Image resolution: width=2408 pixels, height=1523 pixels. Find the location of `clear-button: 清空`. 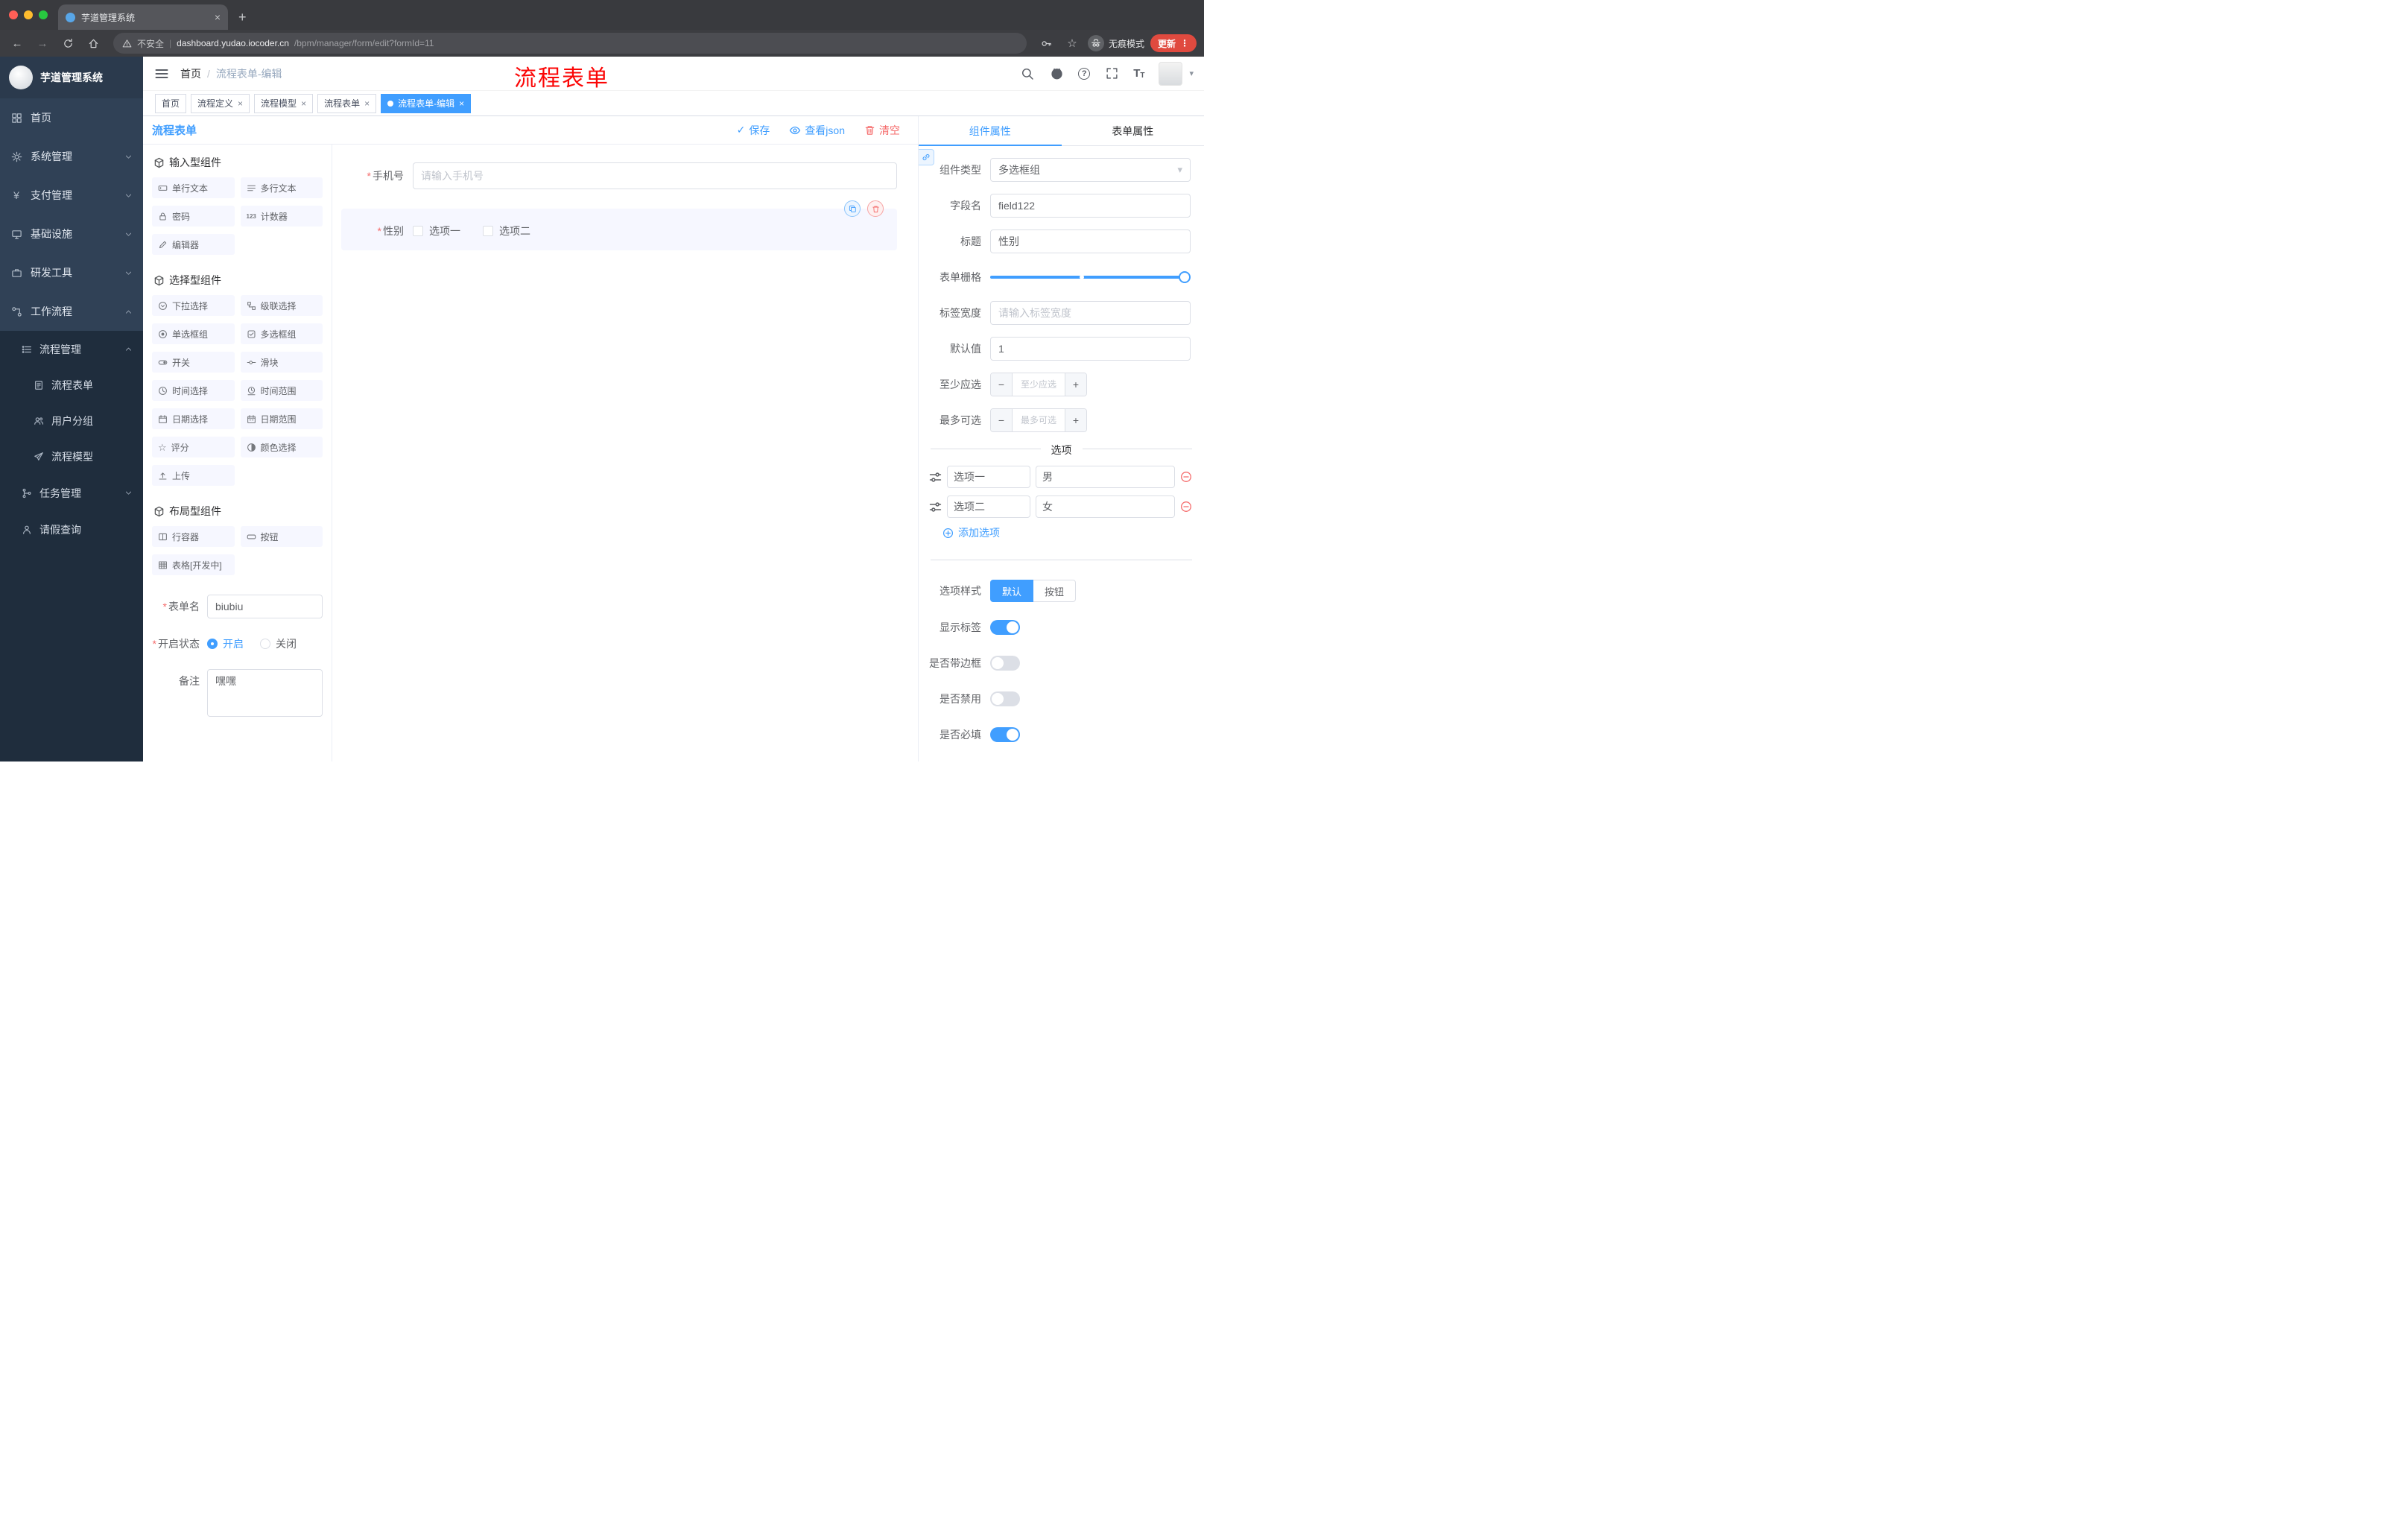

clear-button: 清空 is located at coordinates (882, 131).